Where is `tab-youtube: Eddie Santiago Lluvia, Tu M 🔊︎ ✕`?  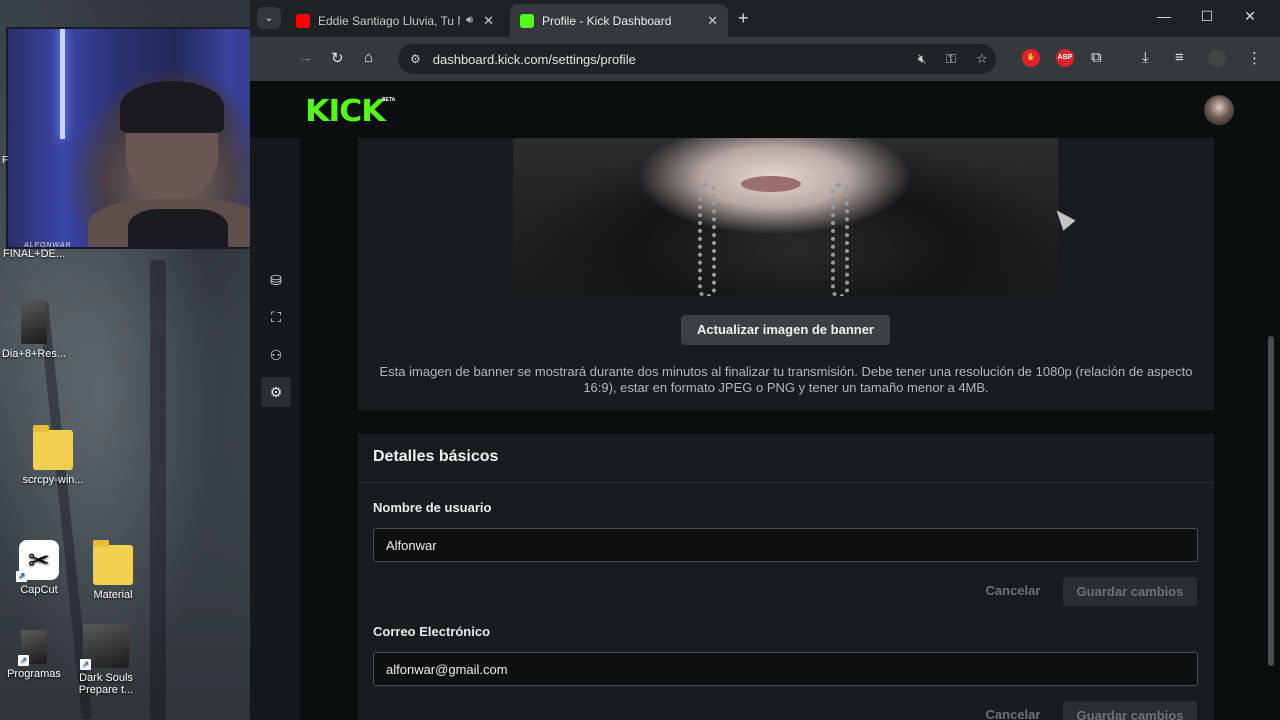
tab-youtube: Eddie Santiago Lluvia, Tu M 🔊︎ ✕ is located at coordinates (395, 20).